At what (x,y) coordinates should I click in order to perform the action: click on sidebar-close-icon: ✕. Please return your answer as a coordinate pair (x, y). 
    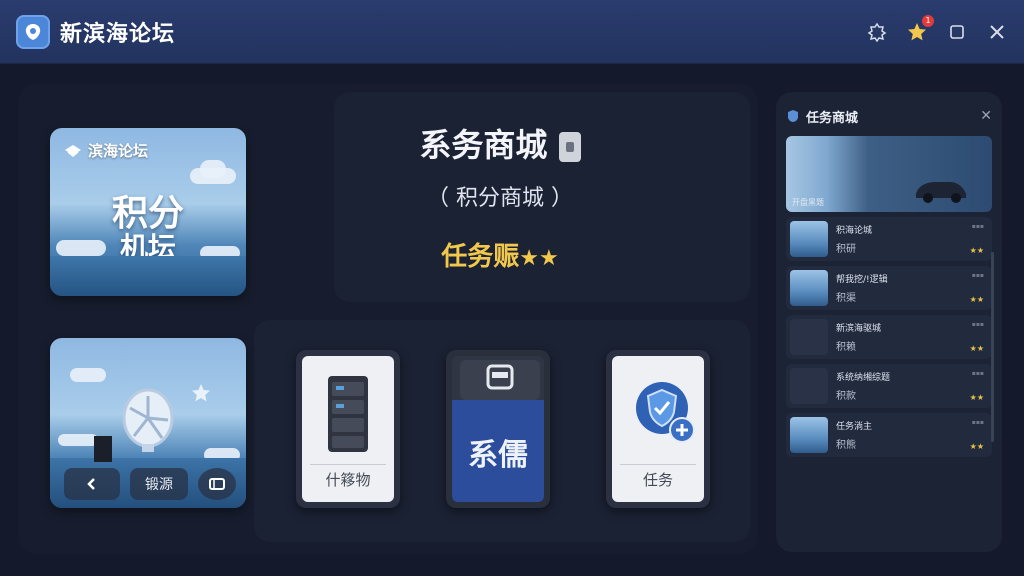
    Looking at the image, I should click on (986, 116).